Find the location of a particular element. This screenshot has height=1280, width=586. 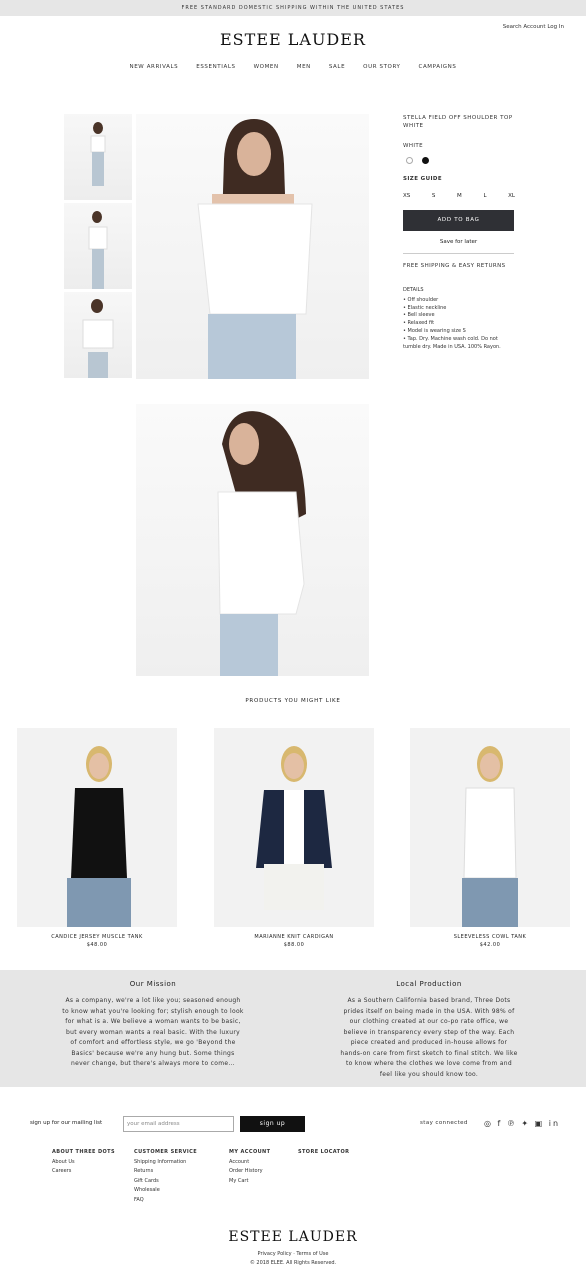

footer-link: Shipping Information is located at coordinates (165, 1163).